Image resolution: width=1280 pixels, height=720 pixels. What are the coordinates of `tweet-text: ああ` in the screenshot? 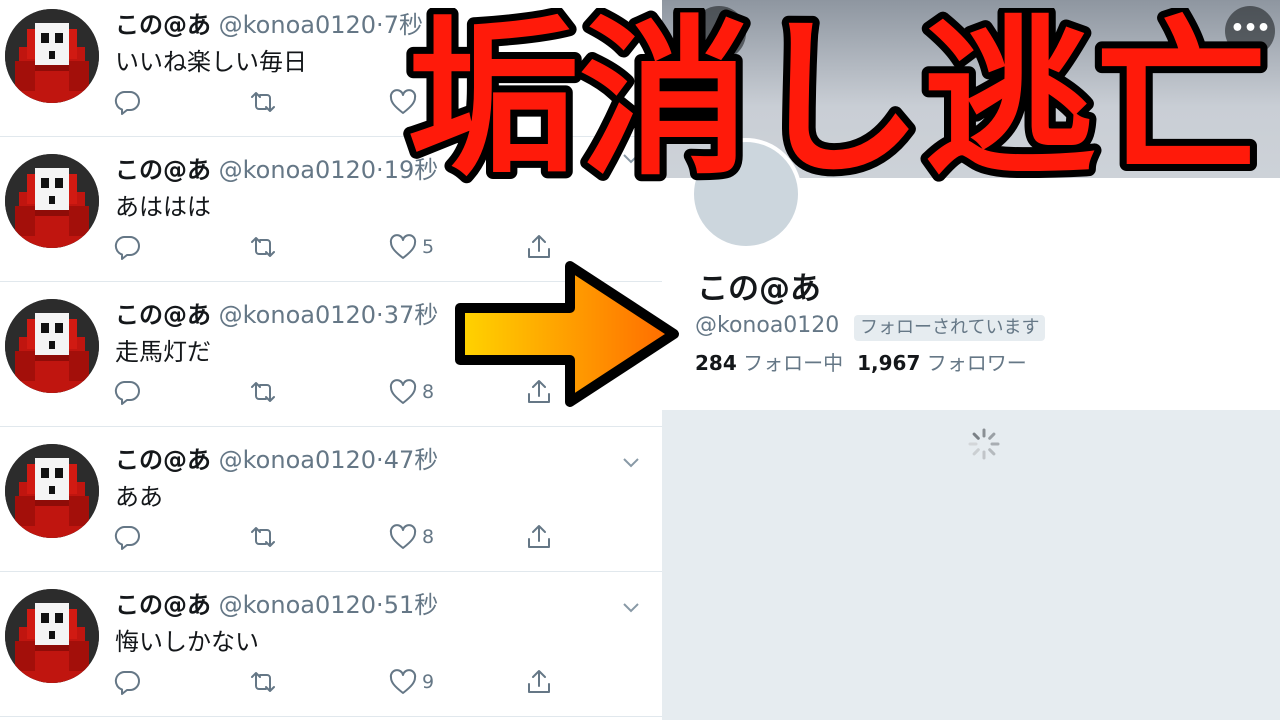 It's located at (139, 497).